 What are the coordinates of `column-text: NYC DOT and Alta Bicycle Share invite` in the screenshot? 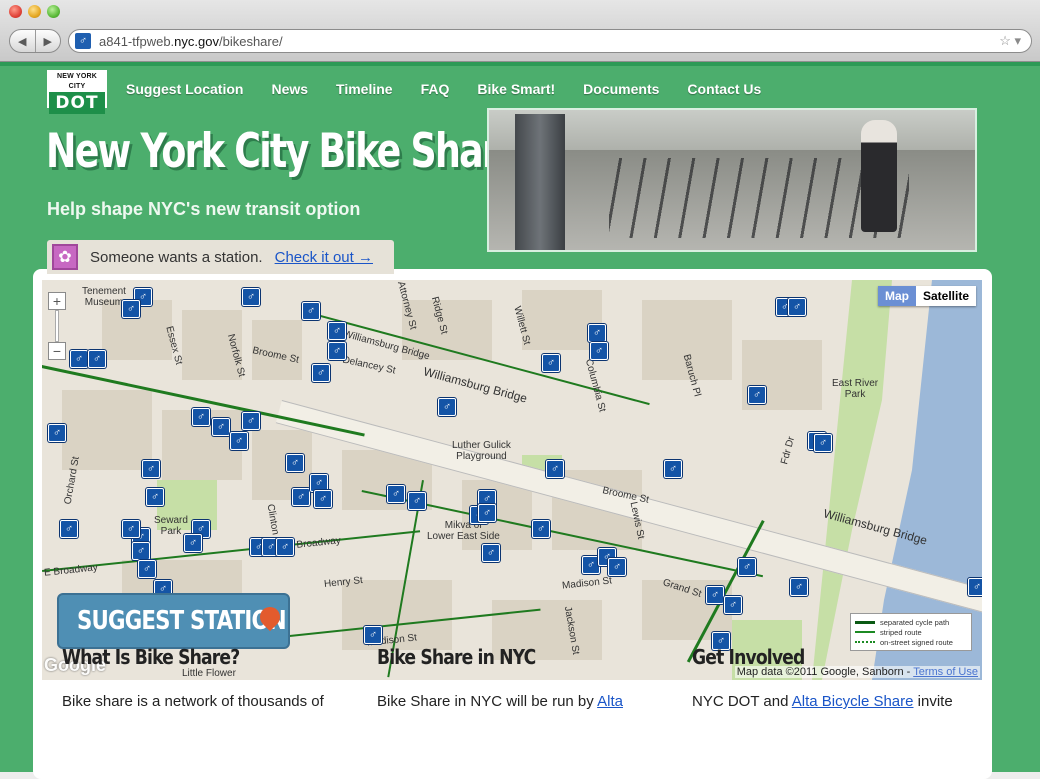 It's located at (822, 701).